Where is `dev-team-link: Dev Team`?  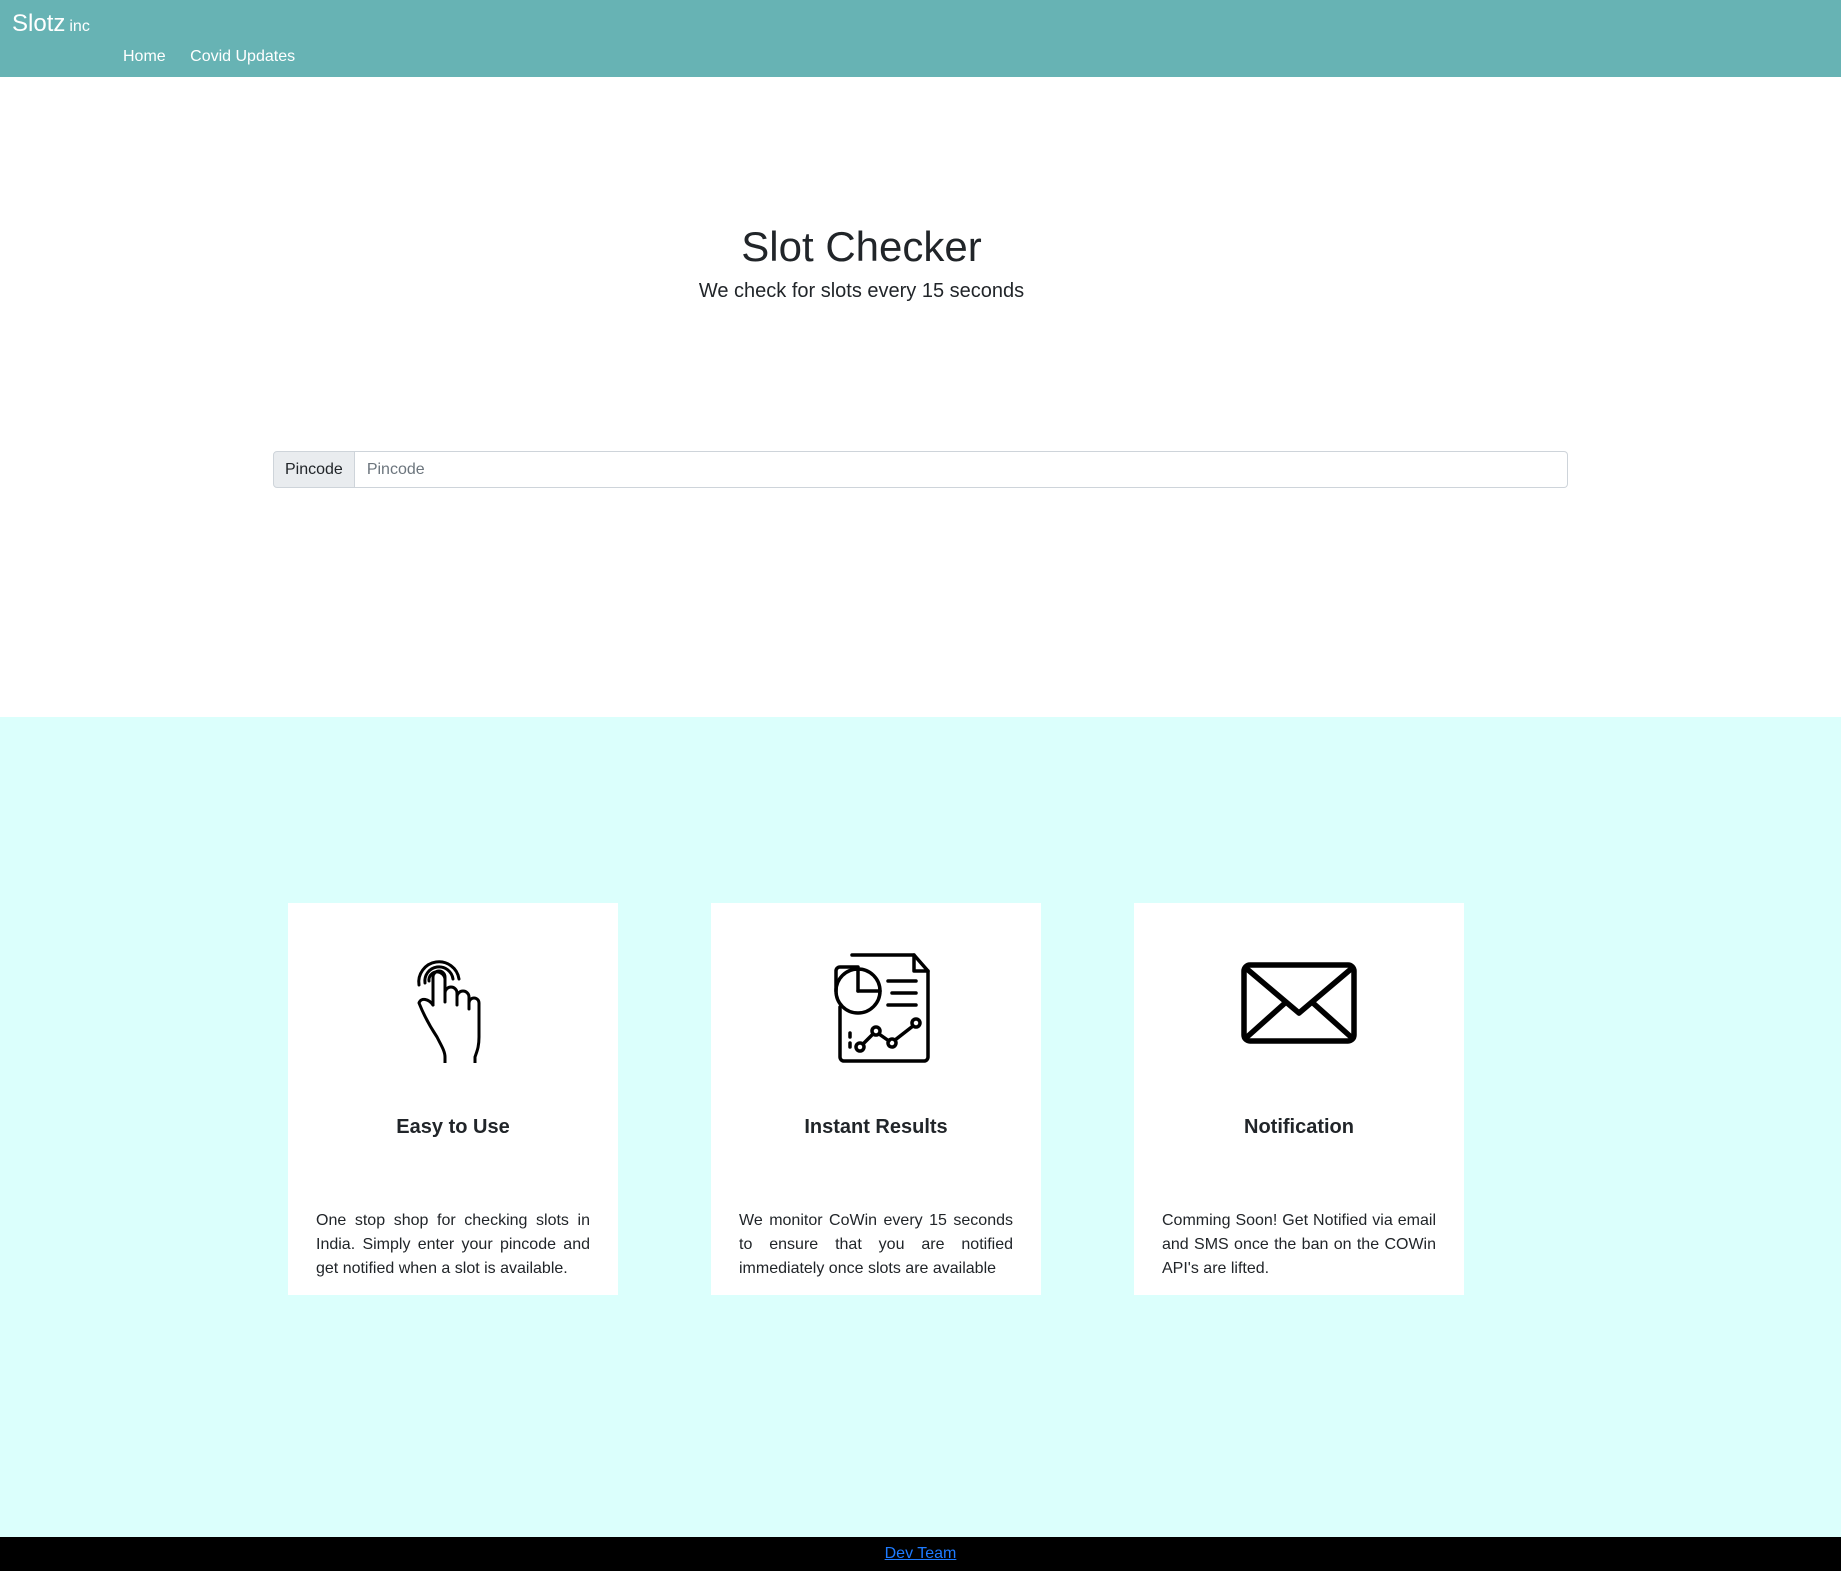 dev-team-link: Dev Team is located at coordinates (921, 1553).